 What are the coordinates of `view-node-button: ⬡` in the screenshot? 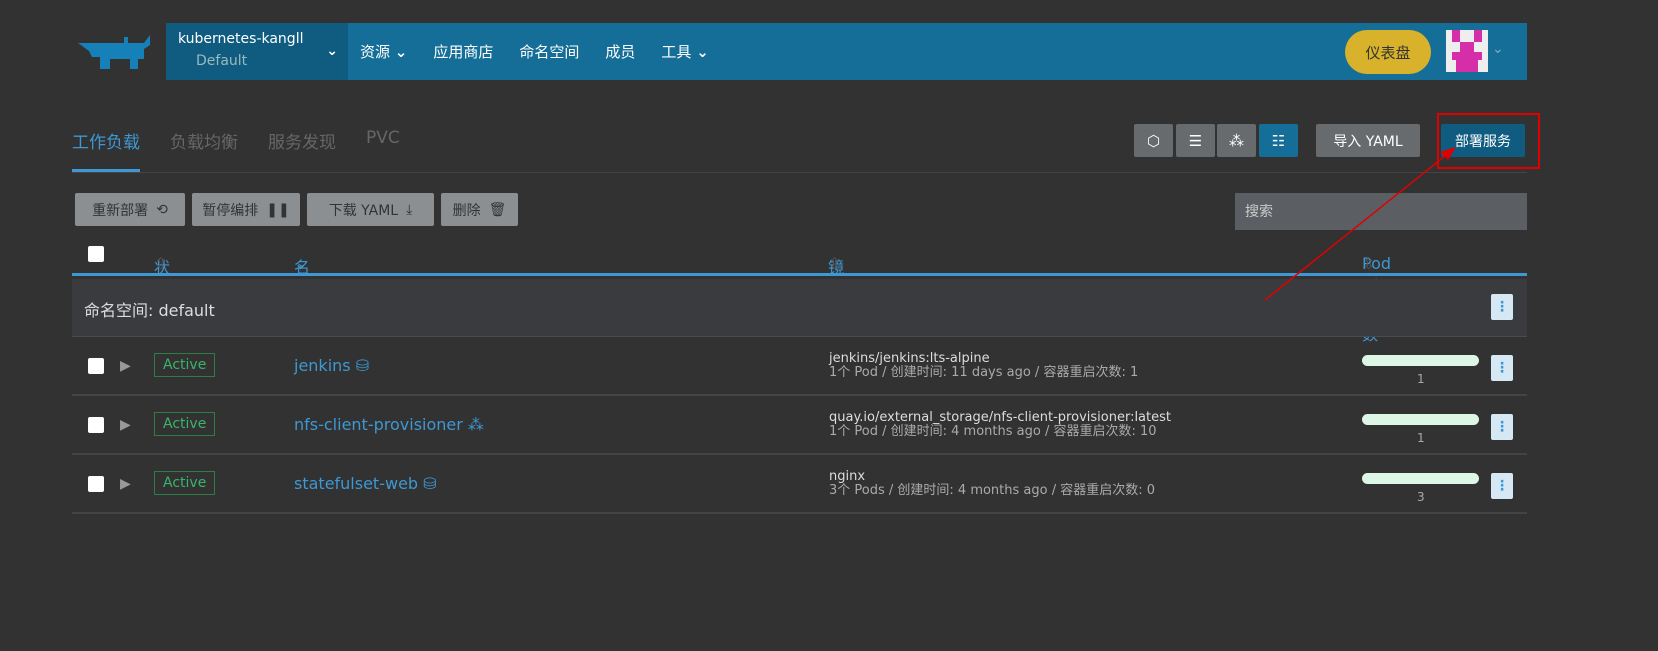 It's located at (1153, 140).